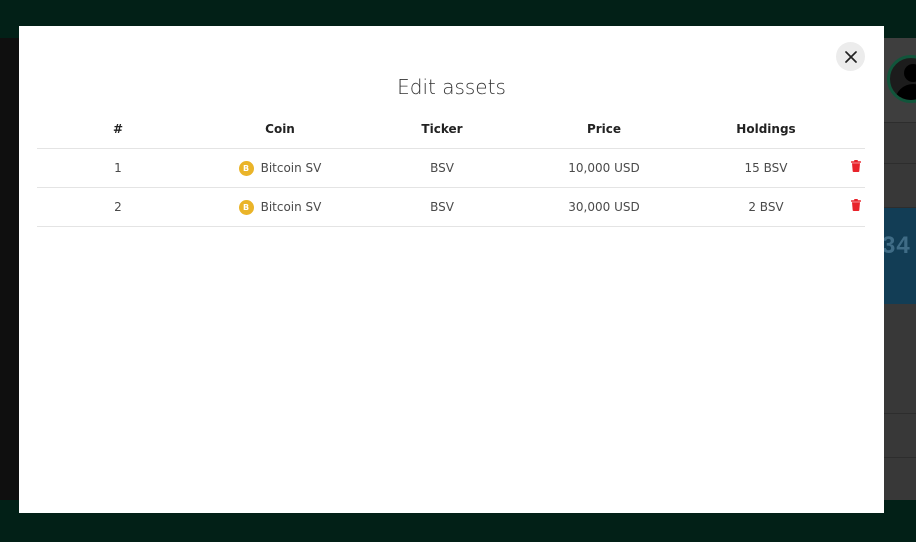  What do you see at coordinates (442, 129) in the screenshot?
I see `column-header-ticker: Ticker` at bounding box center [442, 129].